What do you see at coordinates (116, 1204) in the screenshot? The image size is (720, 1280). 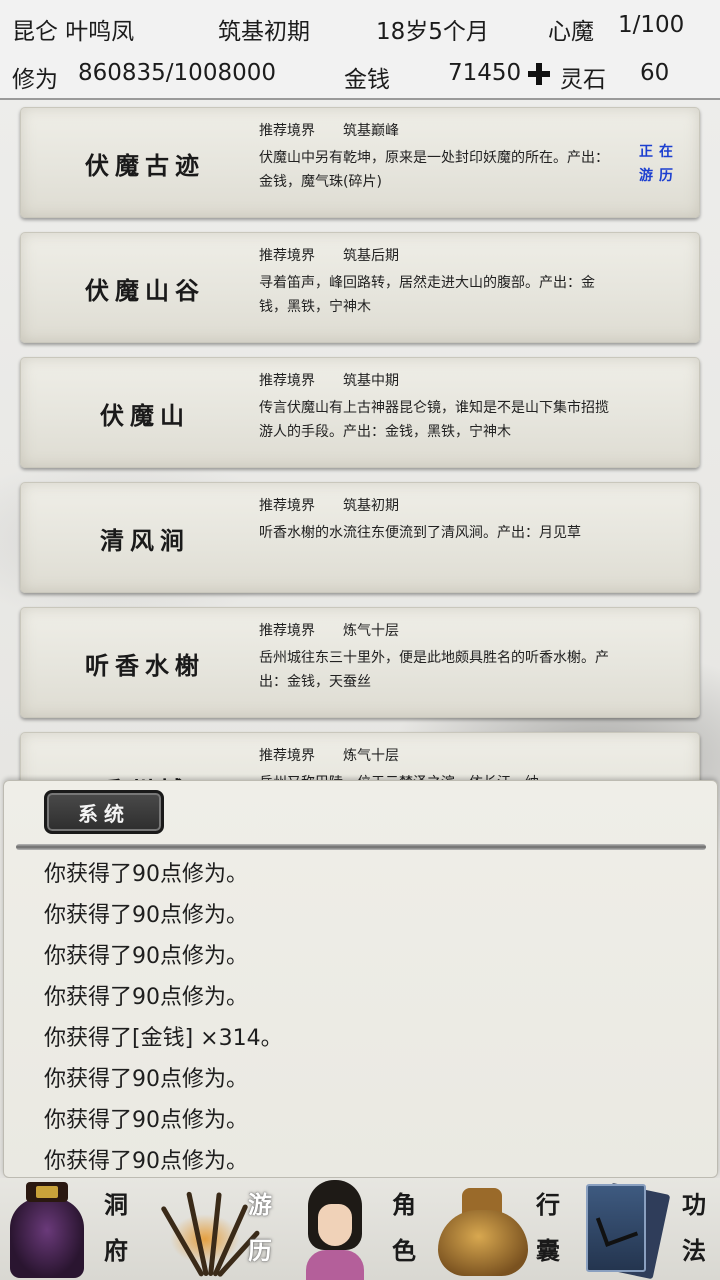 I see `nav-label: 洞` at bounding box center [116, 1204].